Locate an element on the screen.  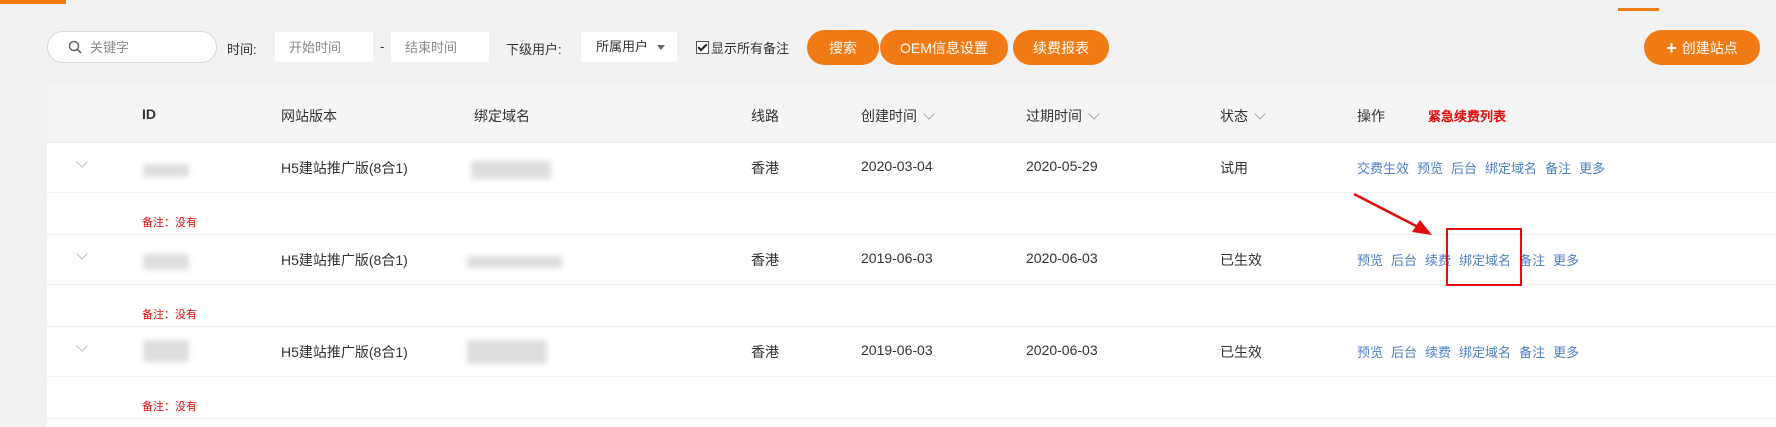
show-notes-label: 显示所有备注 is located at coordinates (750, 48).